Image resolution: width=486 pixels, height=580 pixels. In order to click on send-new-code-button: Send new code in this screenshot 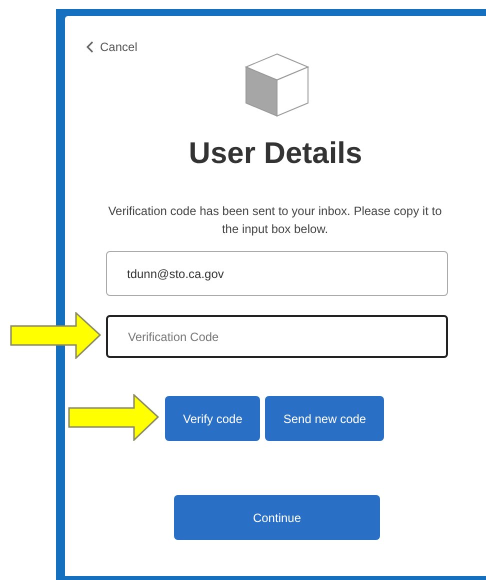, I will do `click(324, 418)`.